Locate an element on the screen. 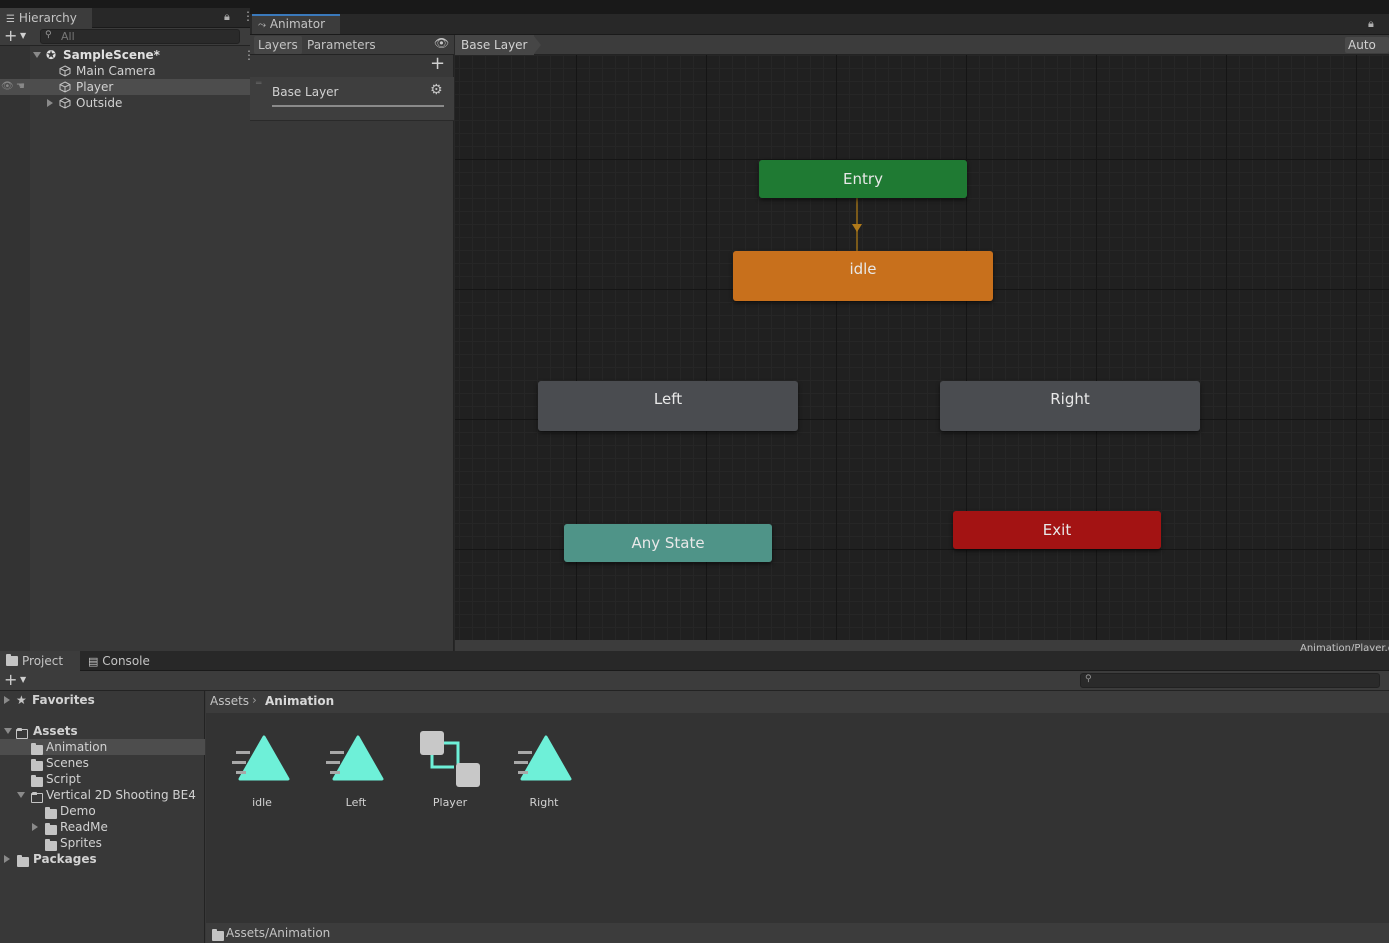  tab-parameters-label: Parameters is located at coordinates (341, 45).